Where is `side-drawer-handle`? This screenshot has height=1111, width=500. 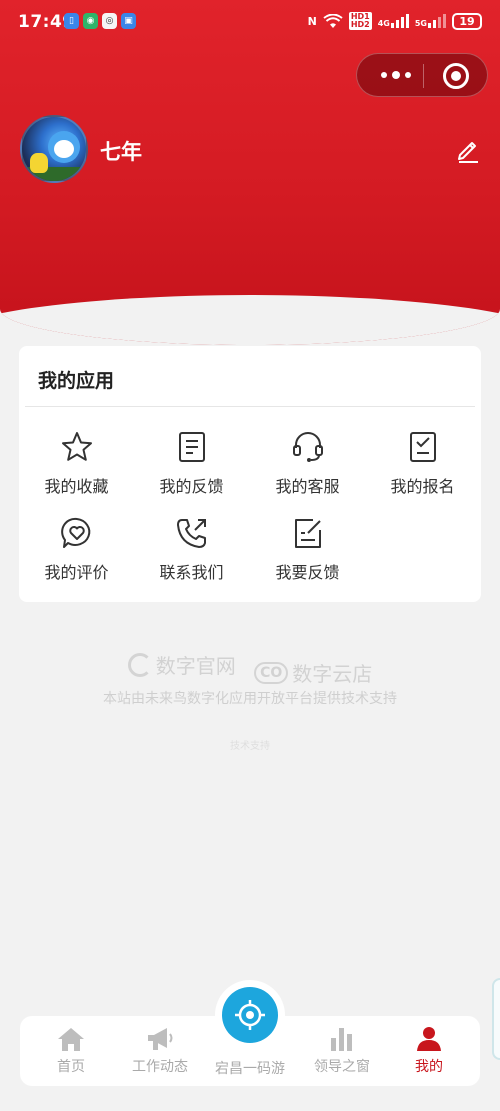 side-drawer-handle is located at coordinates (496, 1019).